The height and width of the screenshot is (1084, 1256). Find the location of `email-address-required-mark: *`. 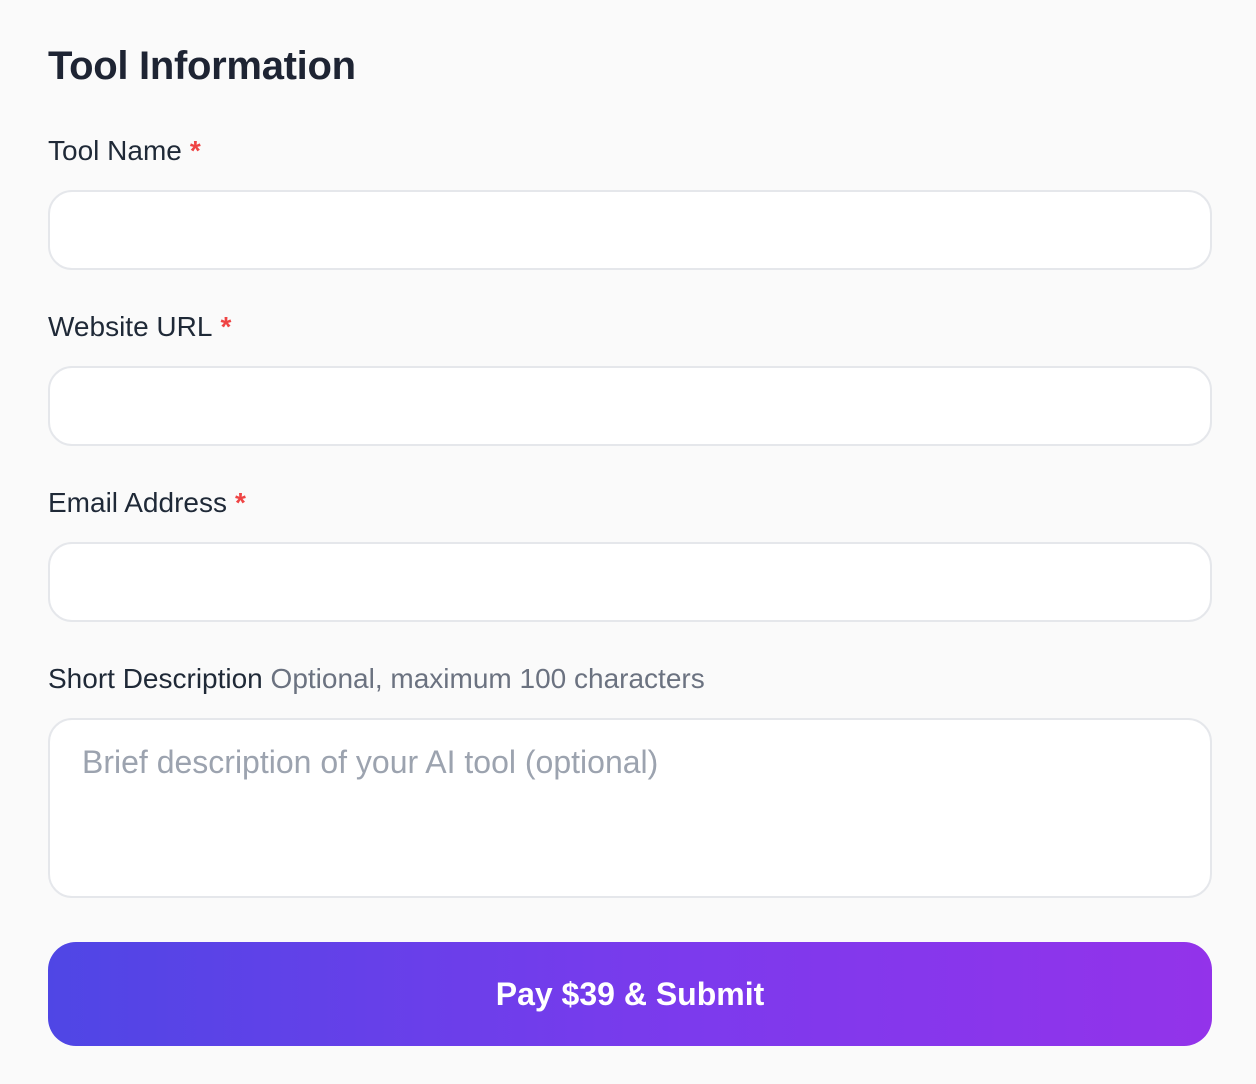

email-address-required-mark: * is located at coordinates (240, 502).